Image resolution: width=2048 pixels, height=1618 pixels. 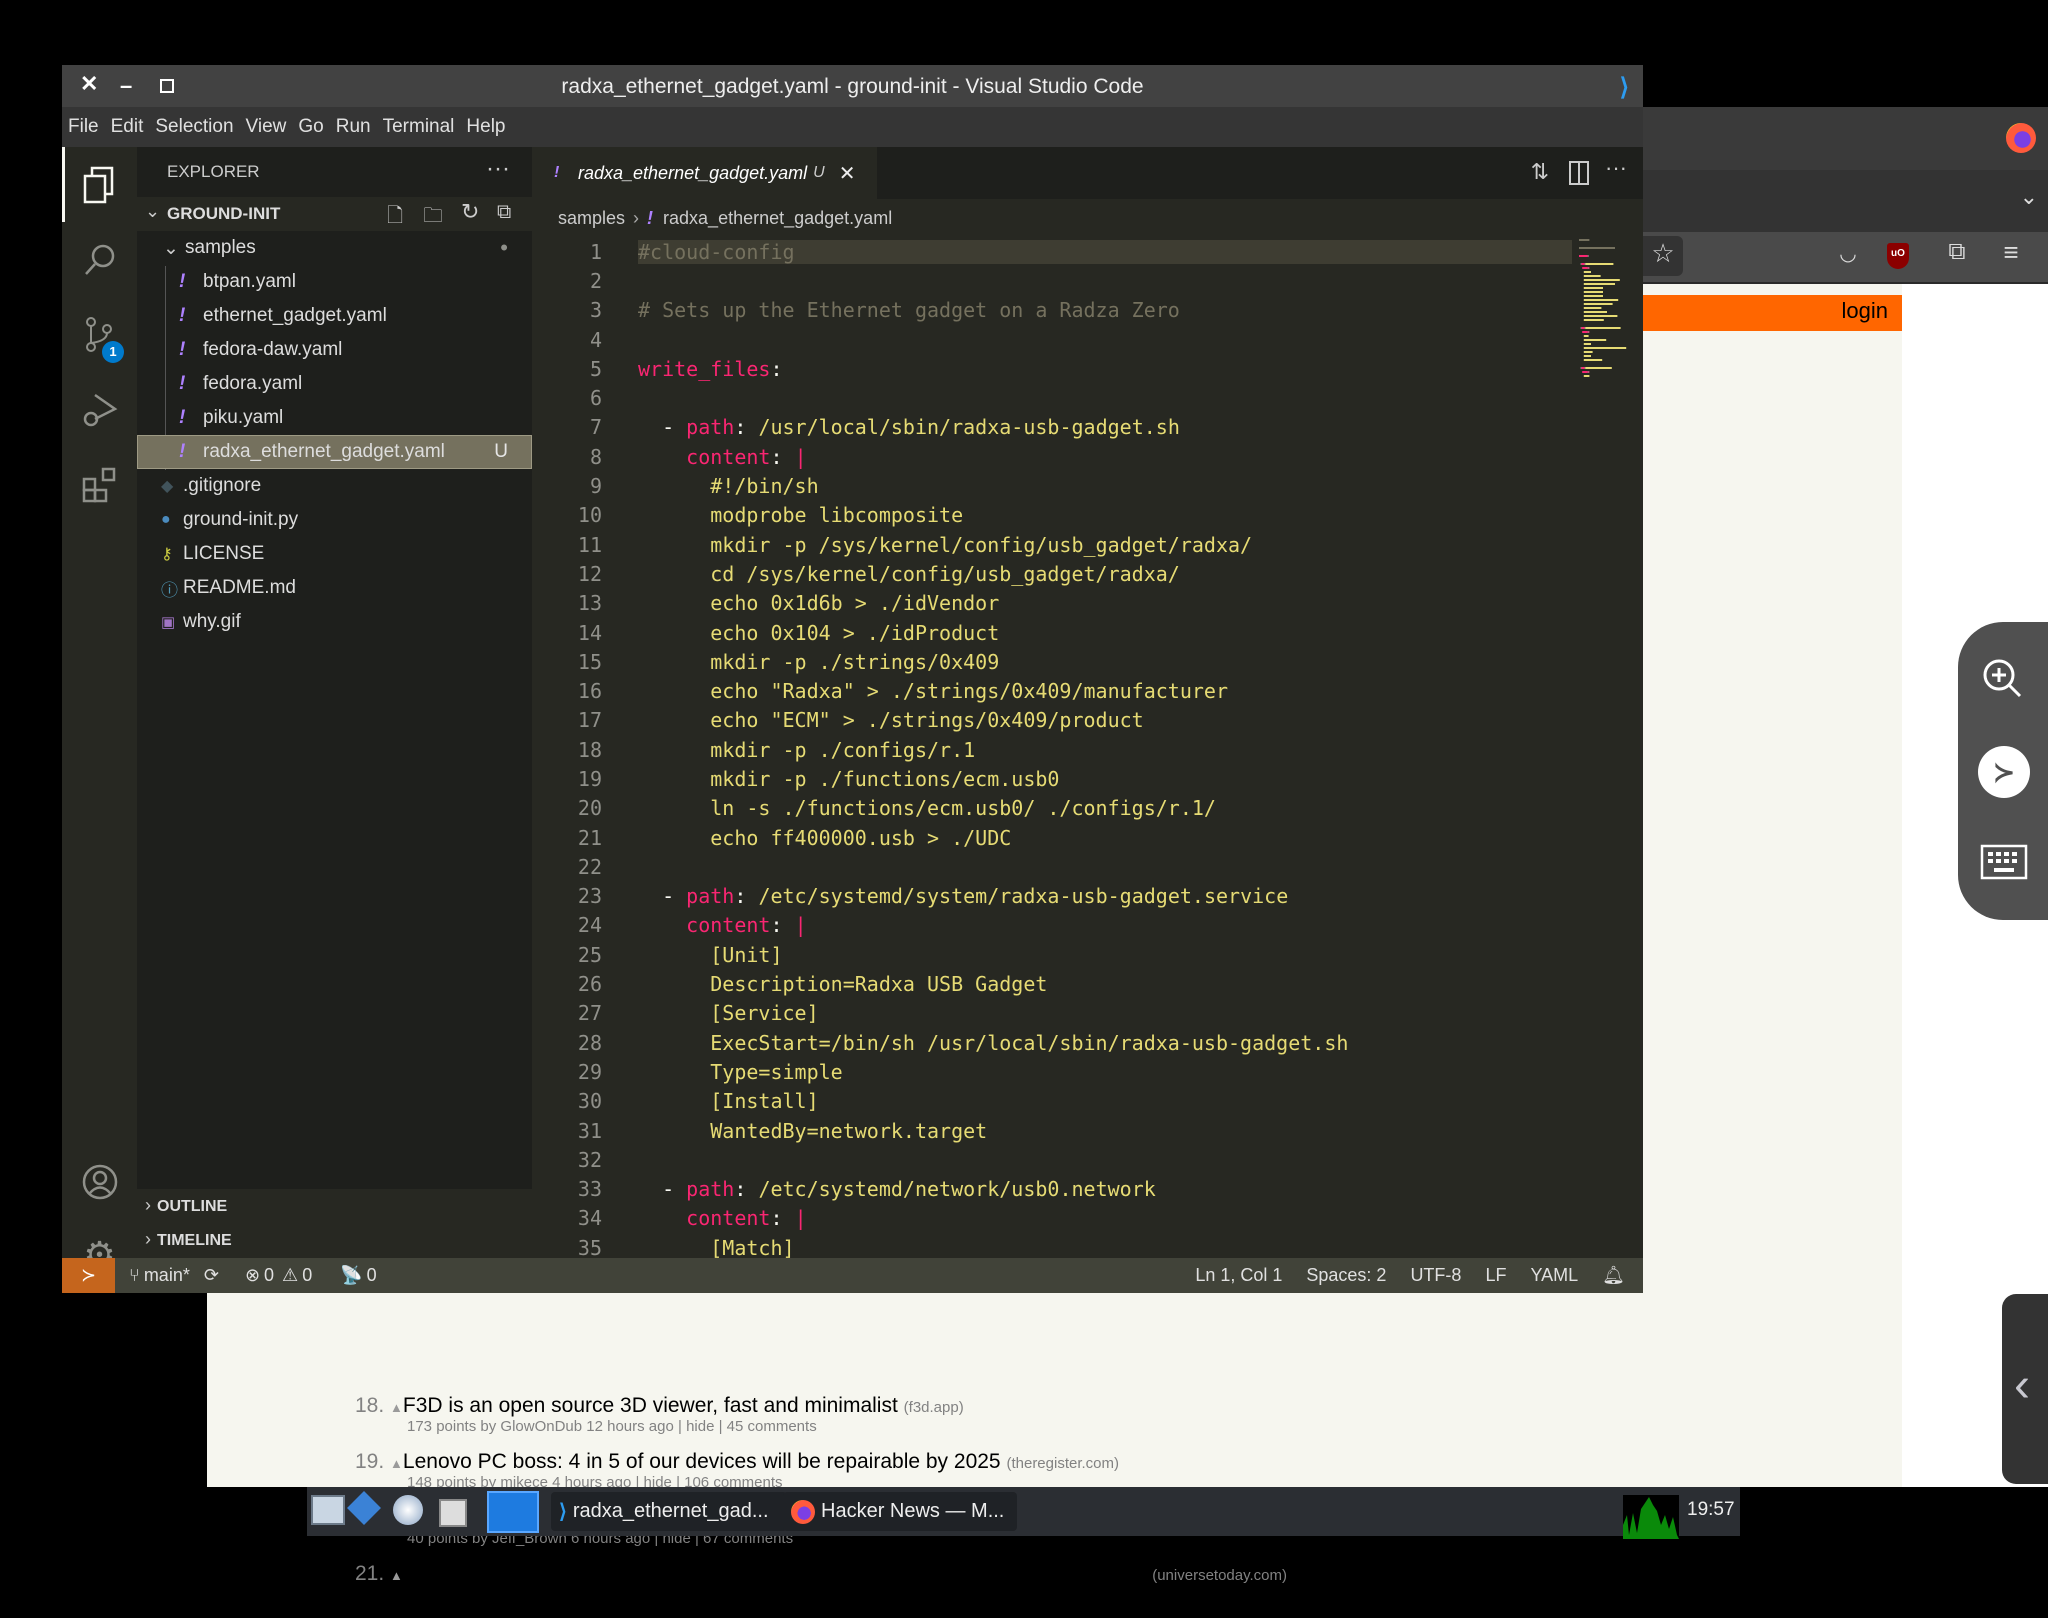 What do you see at coordinates (2004, 864) in the screenshot?
I see `keyboard-icon` at bounding box center [2004, 864].